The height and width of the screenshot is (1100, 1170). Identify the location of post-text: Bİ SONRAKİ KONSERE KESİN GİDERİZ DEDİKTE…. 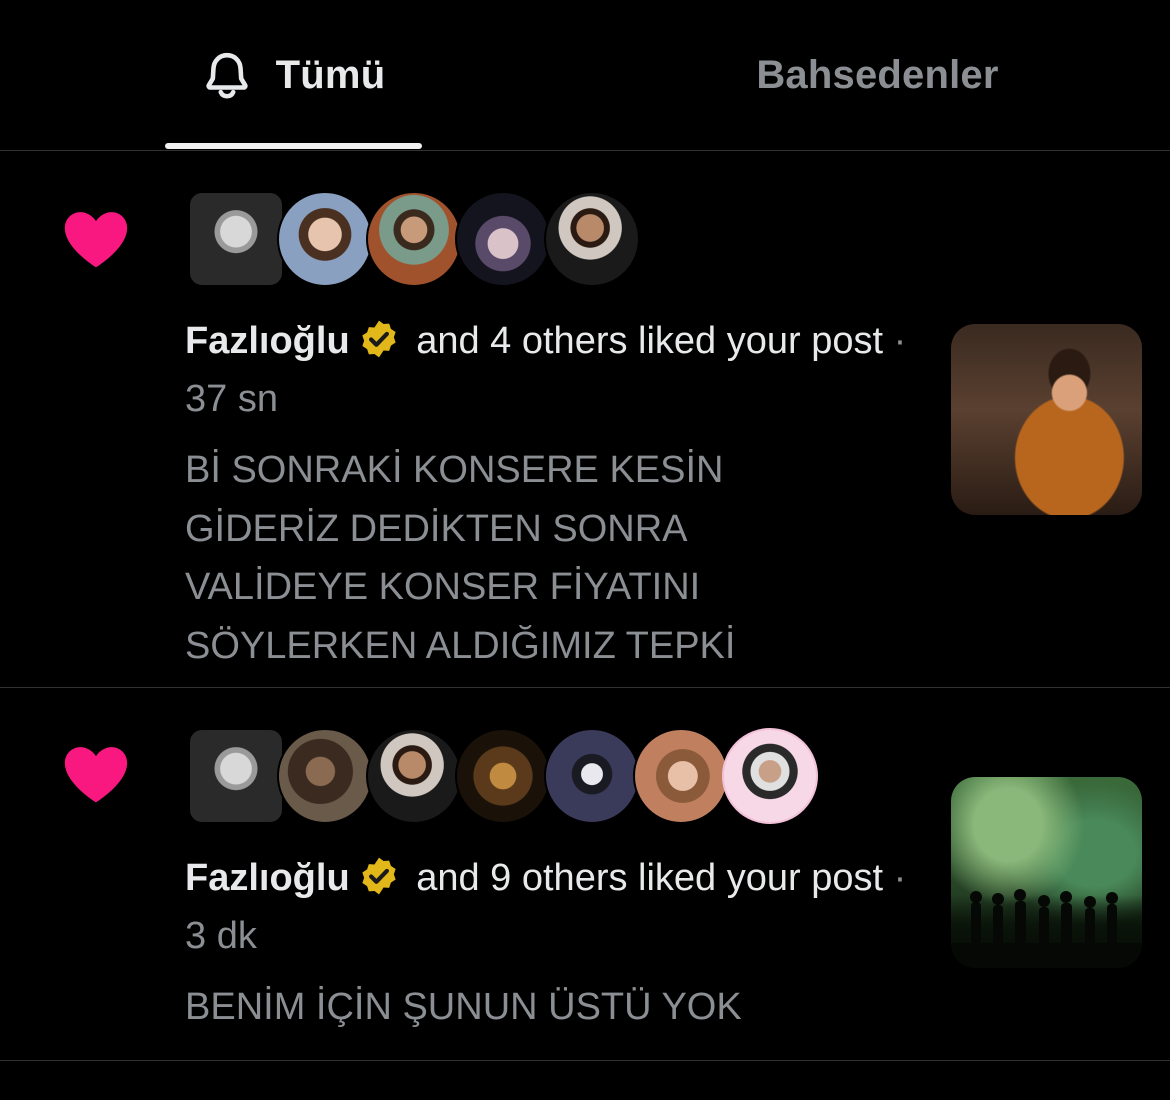
(460, 558).